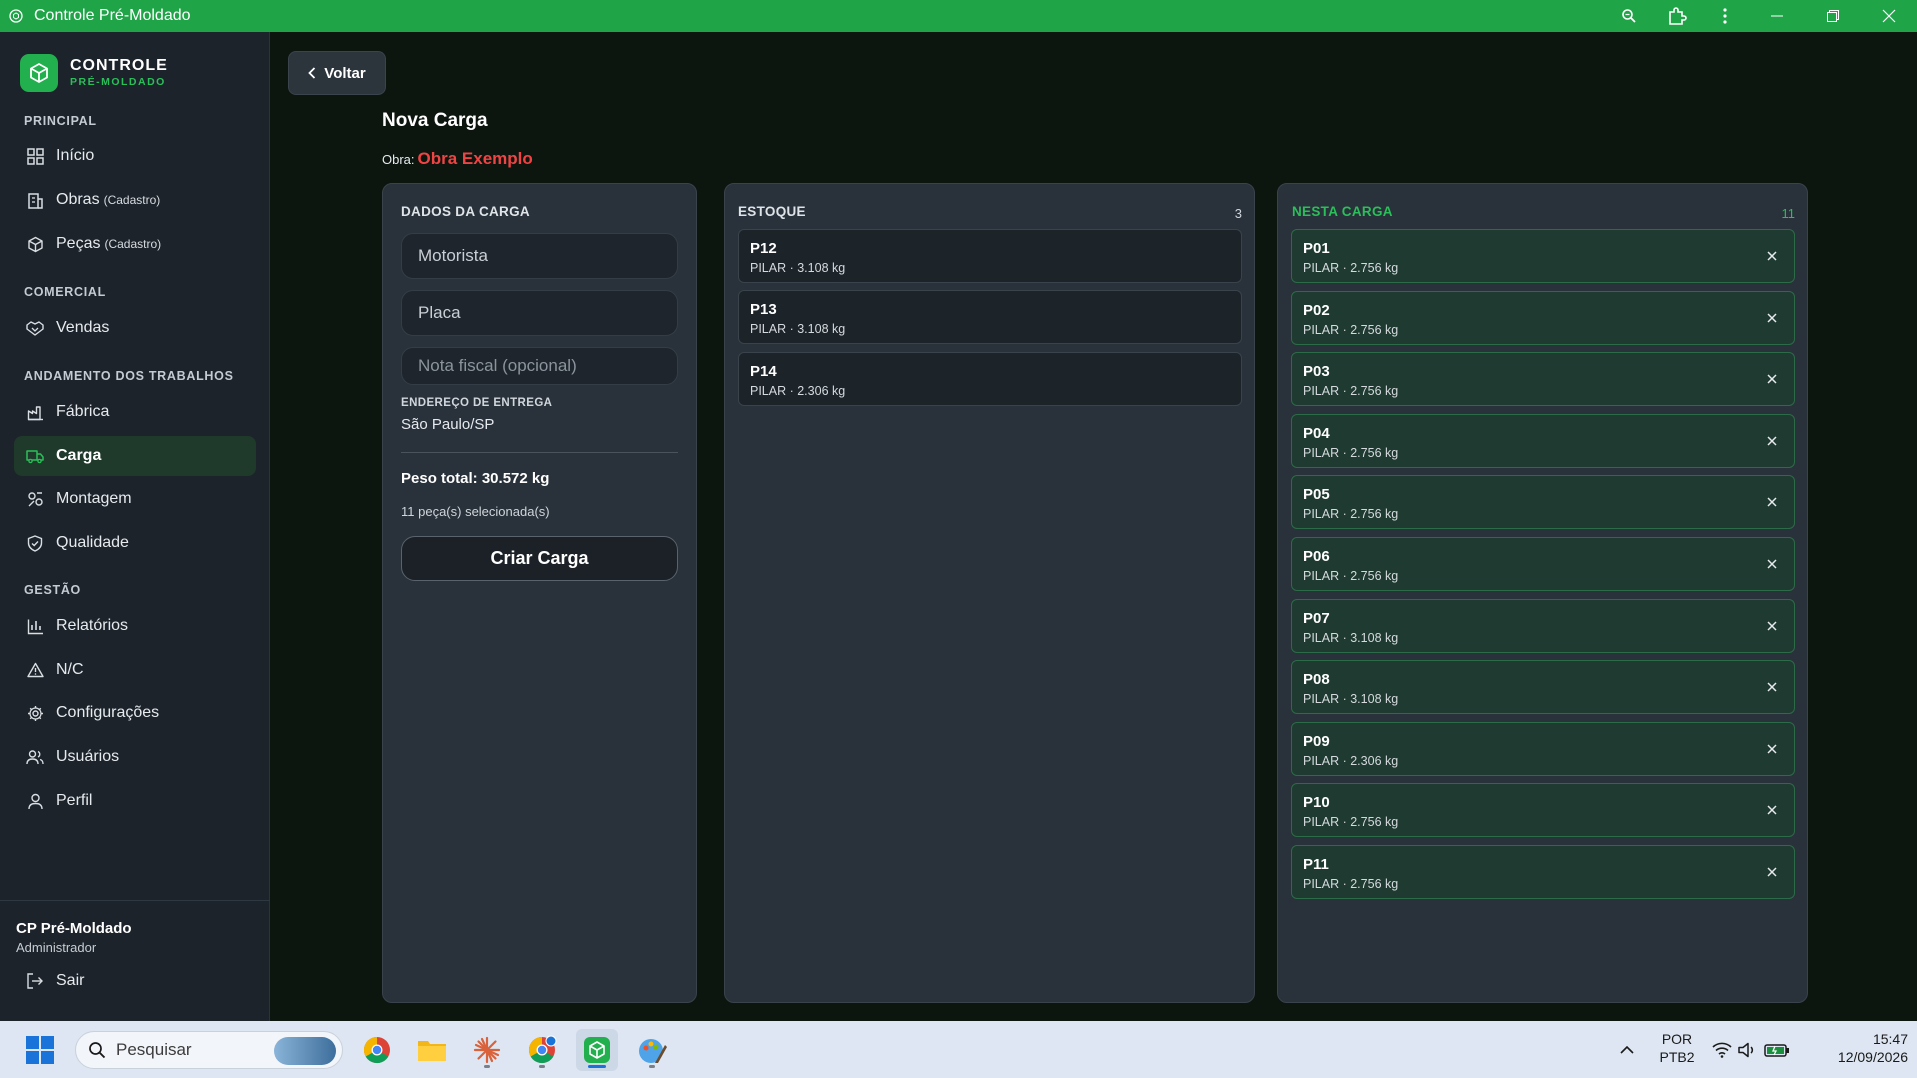 This screenshot has height=1078, width=1917. I want to click on logout-button: Sair, so click(55, 981).